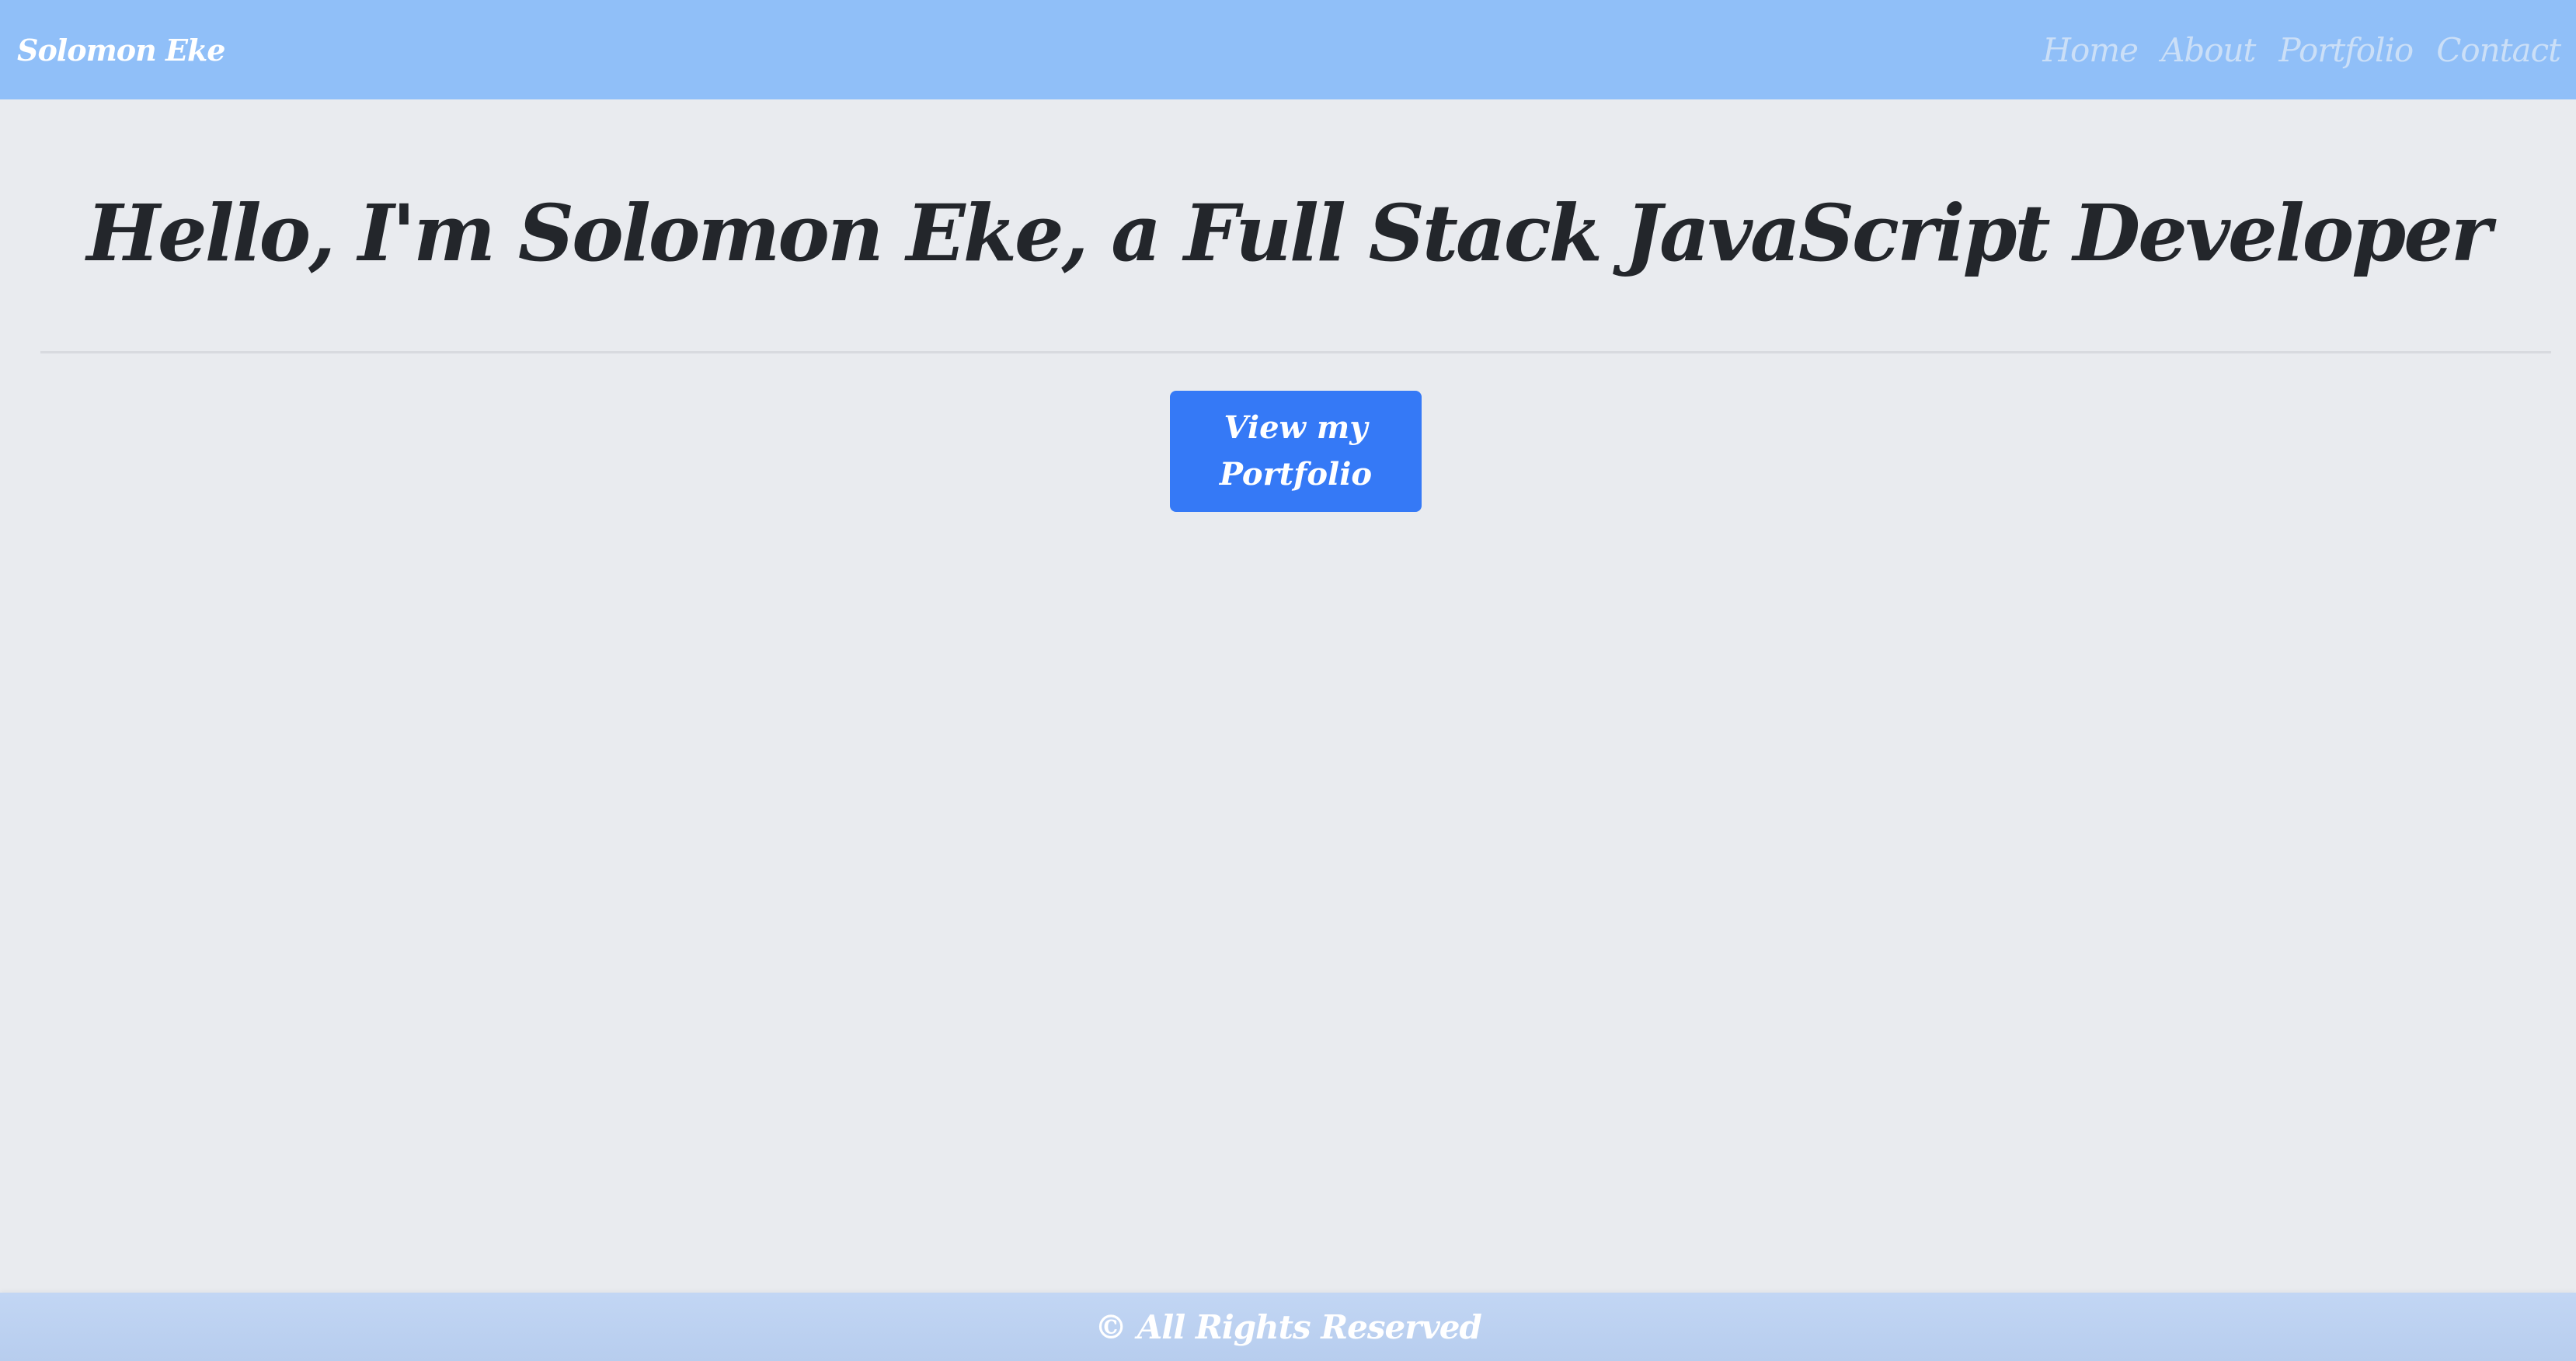  Describe the element at coordinates (1296, 352) in the screenshot. I see `hero-divider` at that location.